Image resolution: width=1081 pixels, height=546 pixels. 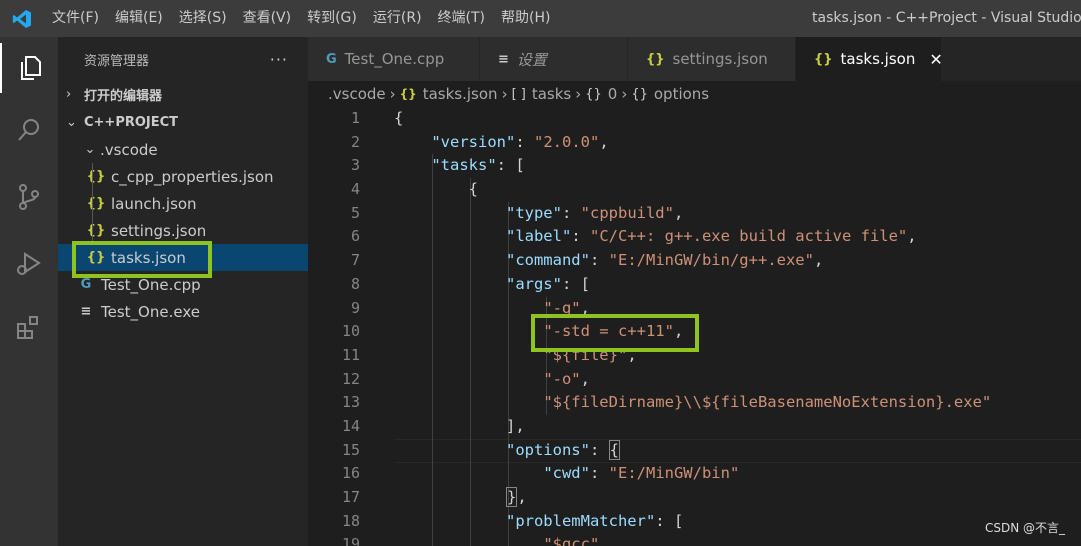 I want to click on file-label: c_cpp_properties.json, so click(x=192, y=176).